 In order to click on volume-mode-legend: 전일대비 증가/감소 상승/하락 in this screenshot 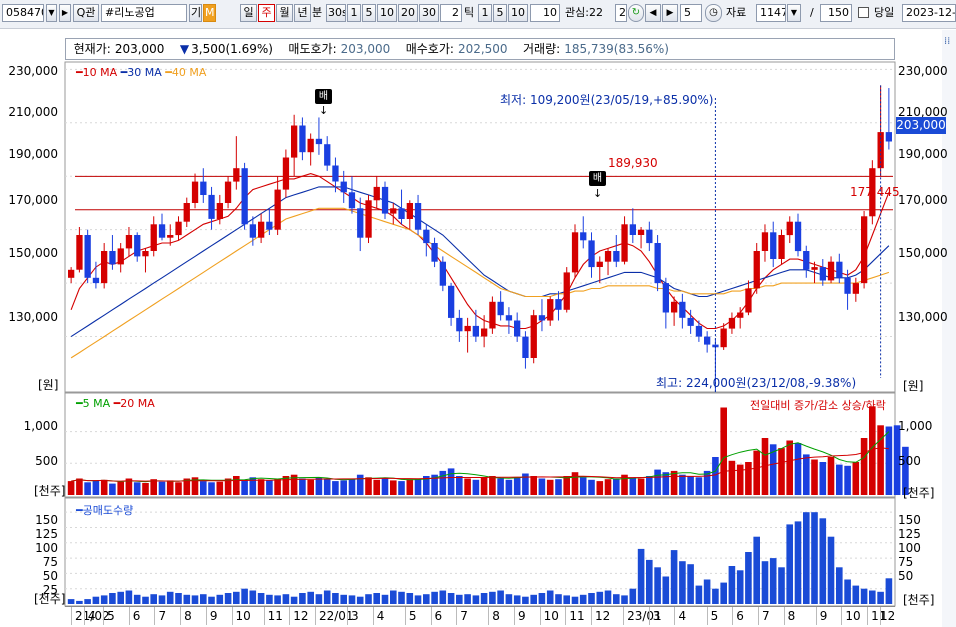, I will do `click(818, 405)`.